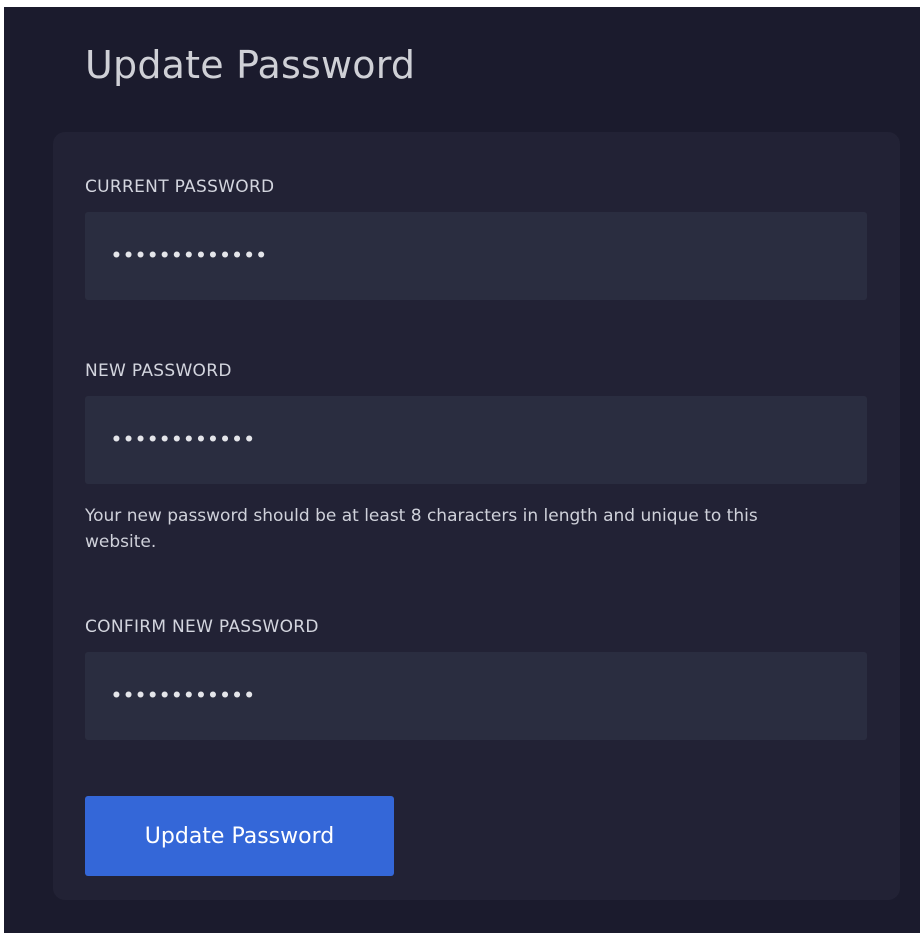 The width and height of the screenshot is (920, 935). What do you see at coordinates (476, 256) in the screenshot?
I see `current-password-field: •••••••••••••` at bounding box center [476, 256].